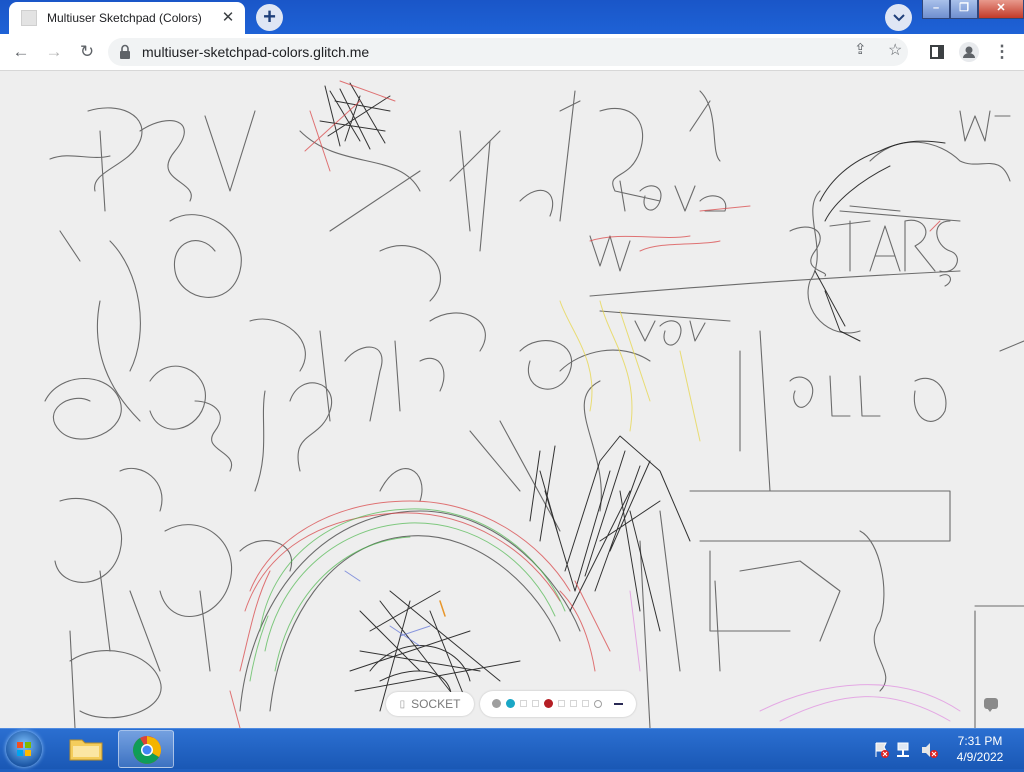 Image resolution: width=1024 pixels, height=772 pixels. Describe the element at coordinates (548, 703) in the screenshot. I see `color-swatch-red` at that location.